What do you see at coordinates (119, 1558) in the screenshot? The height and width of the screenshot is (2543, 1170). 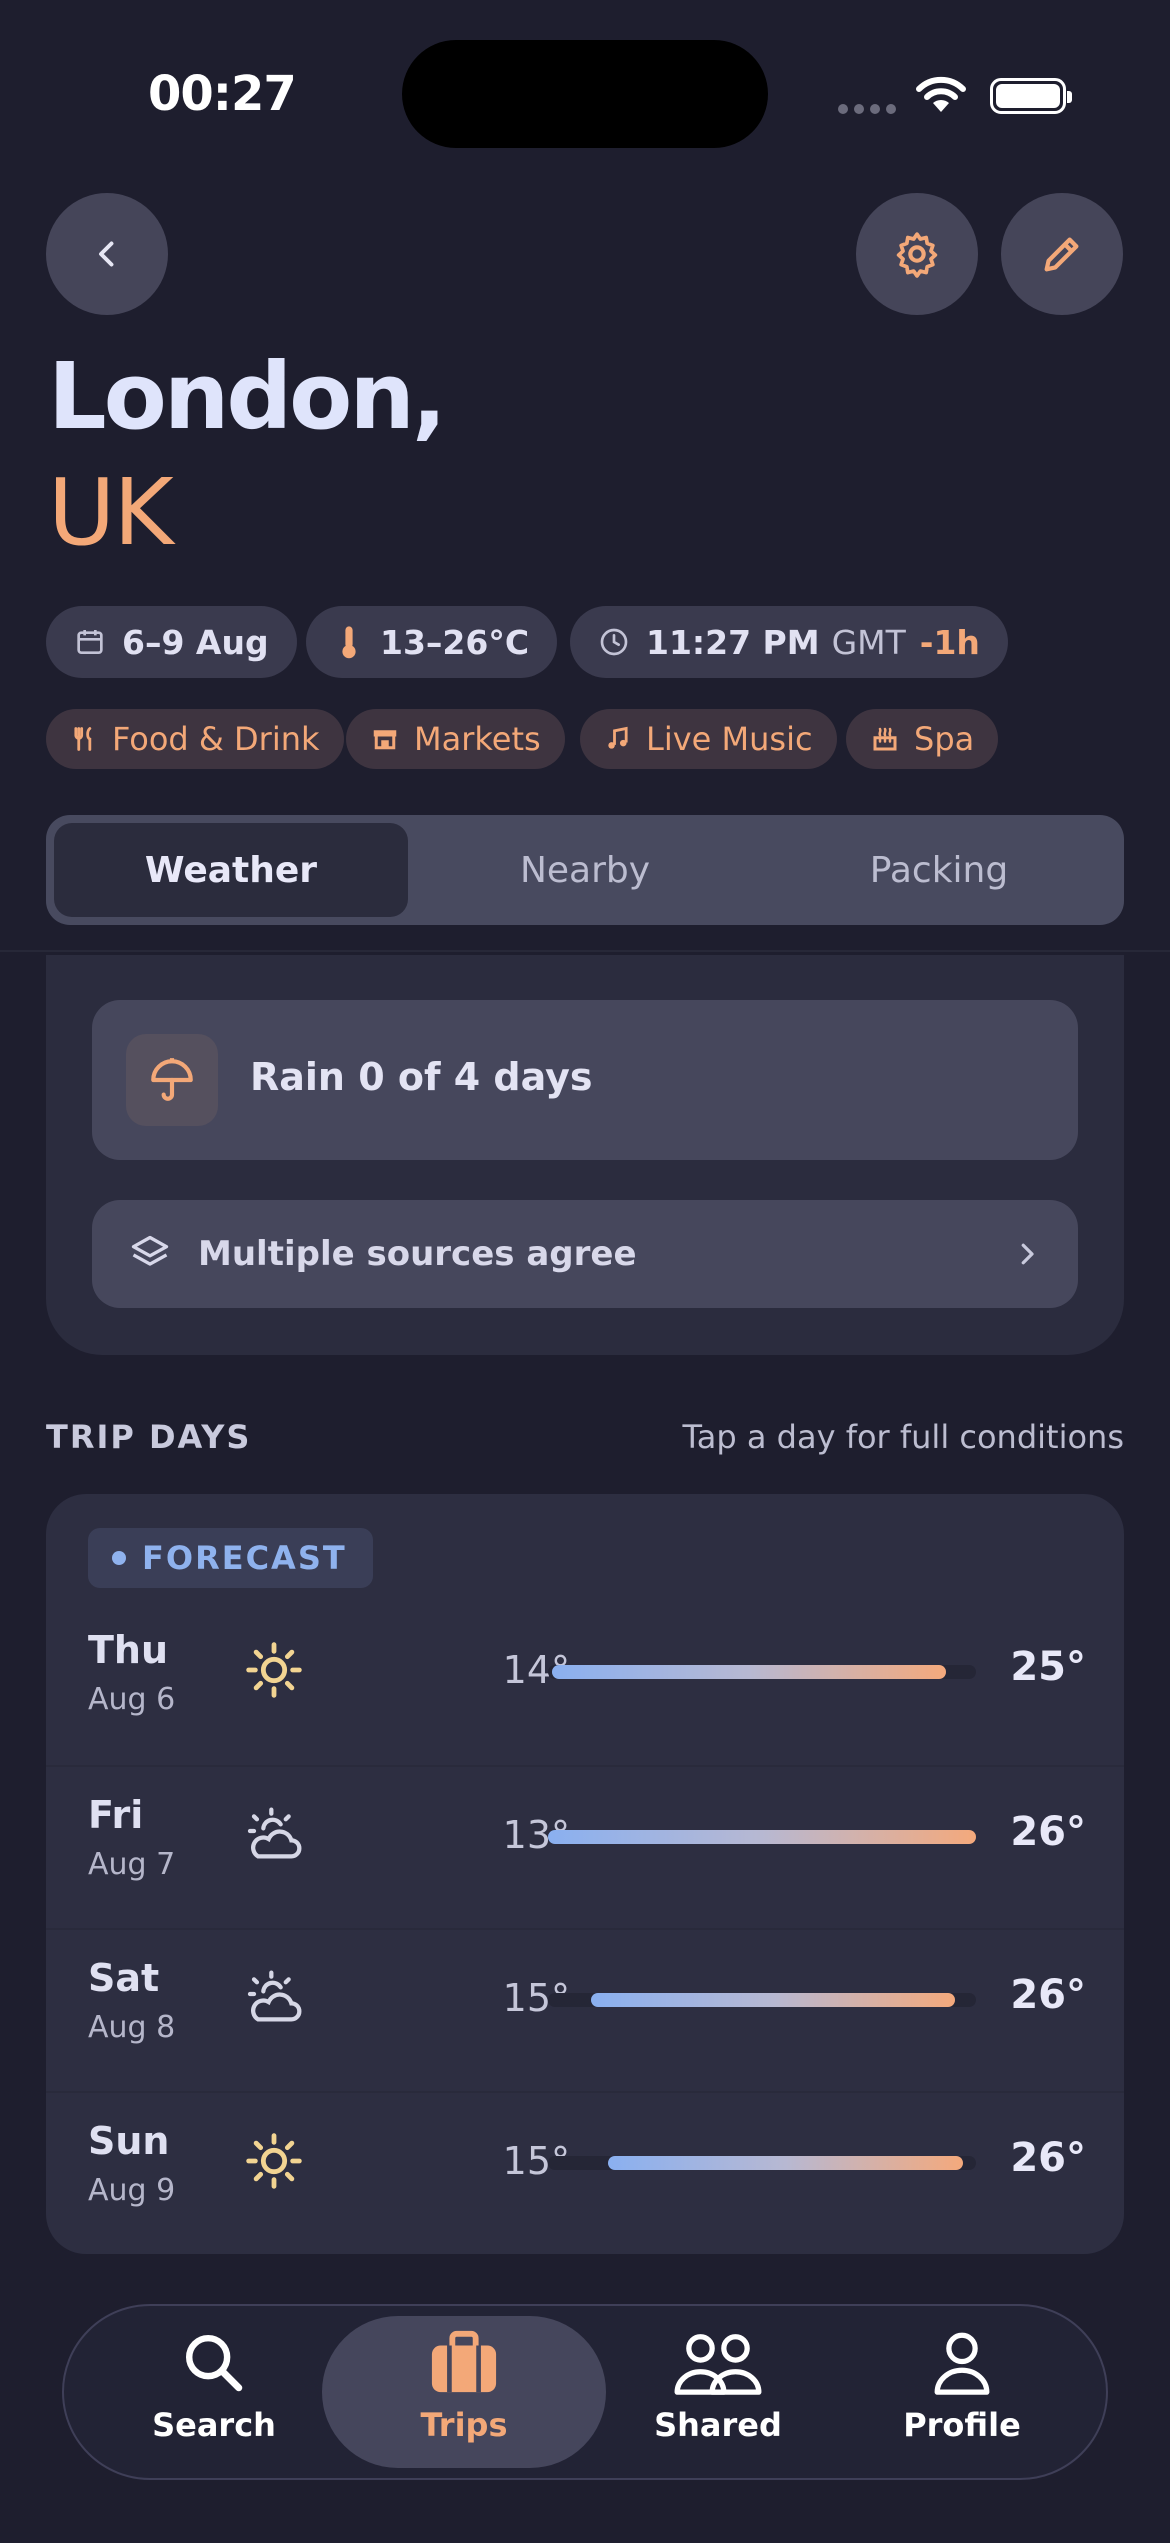 I see `dot-icon` at bounding box center [119, 1558].